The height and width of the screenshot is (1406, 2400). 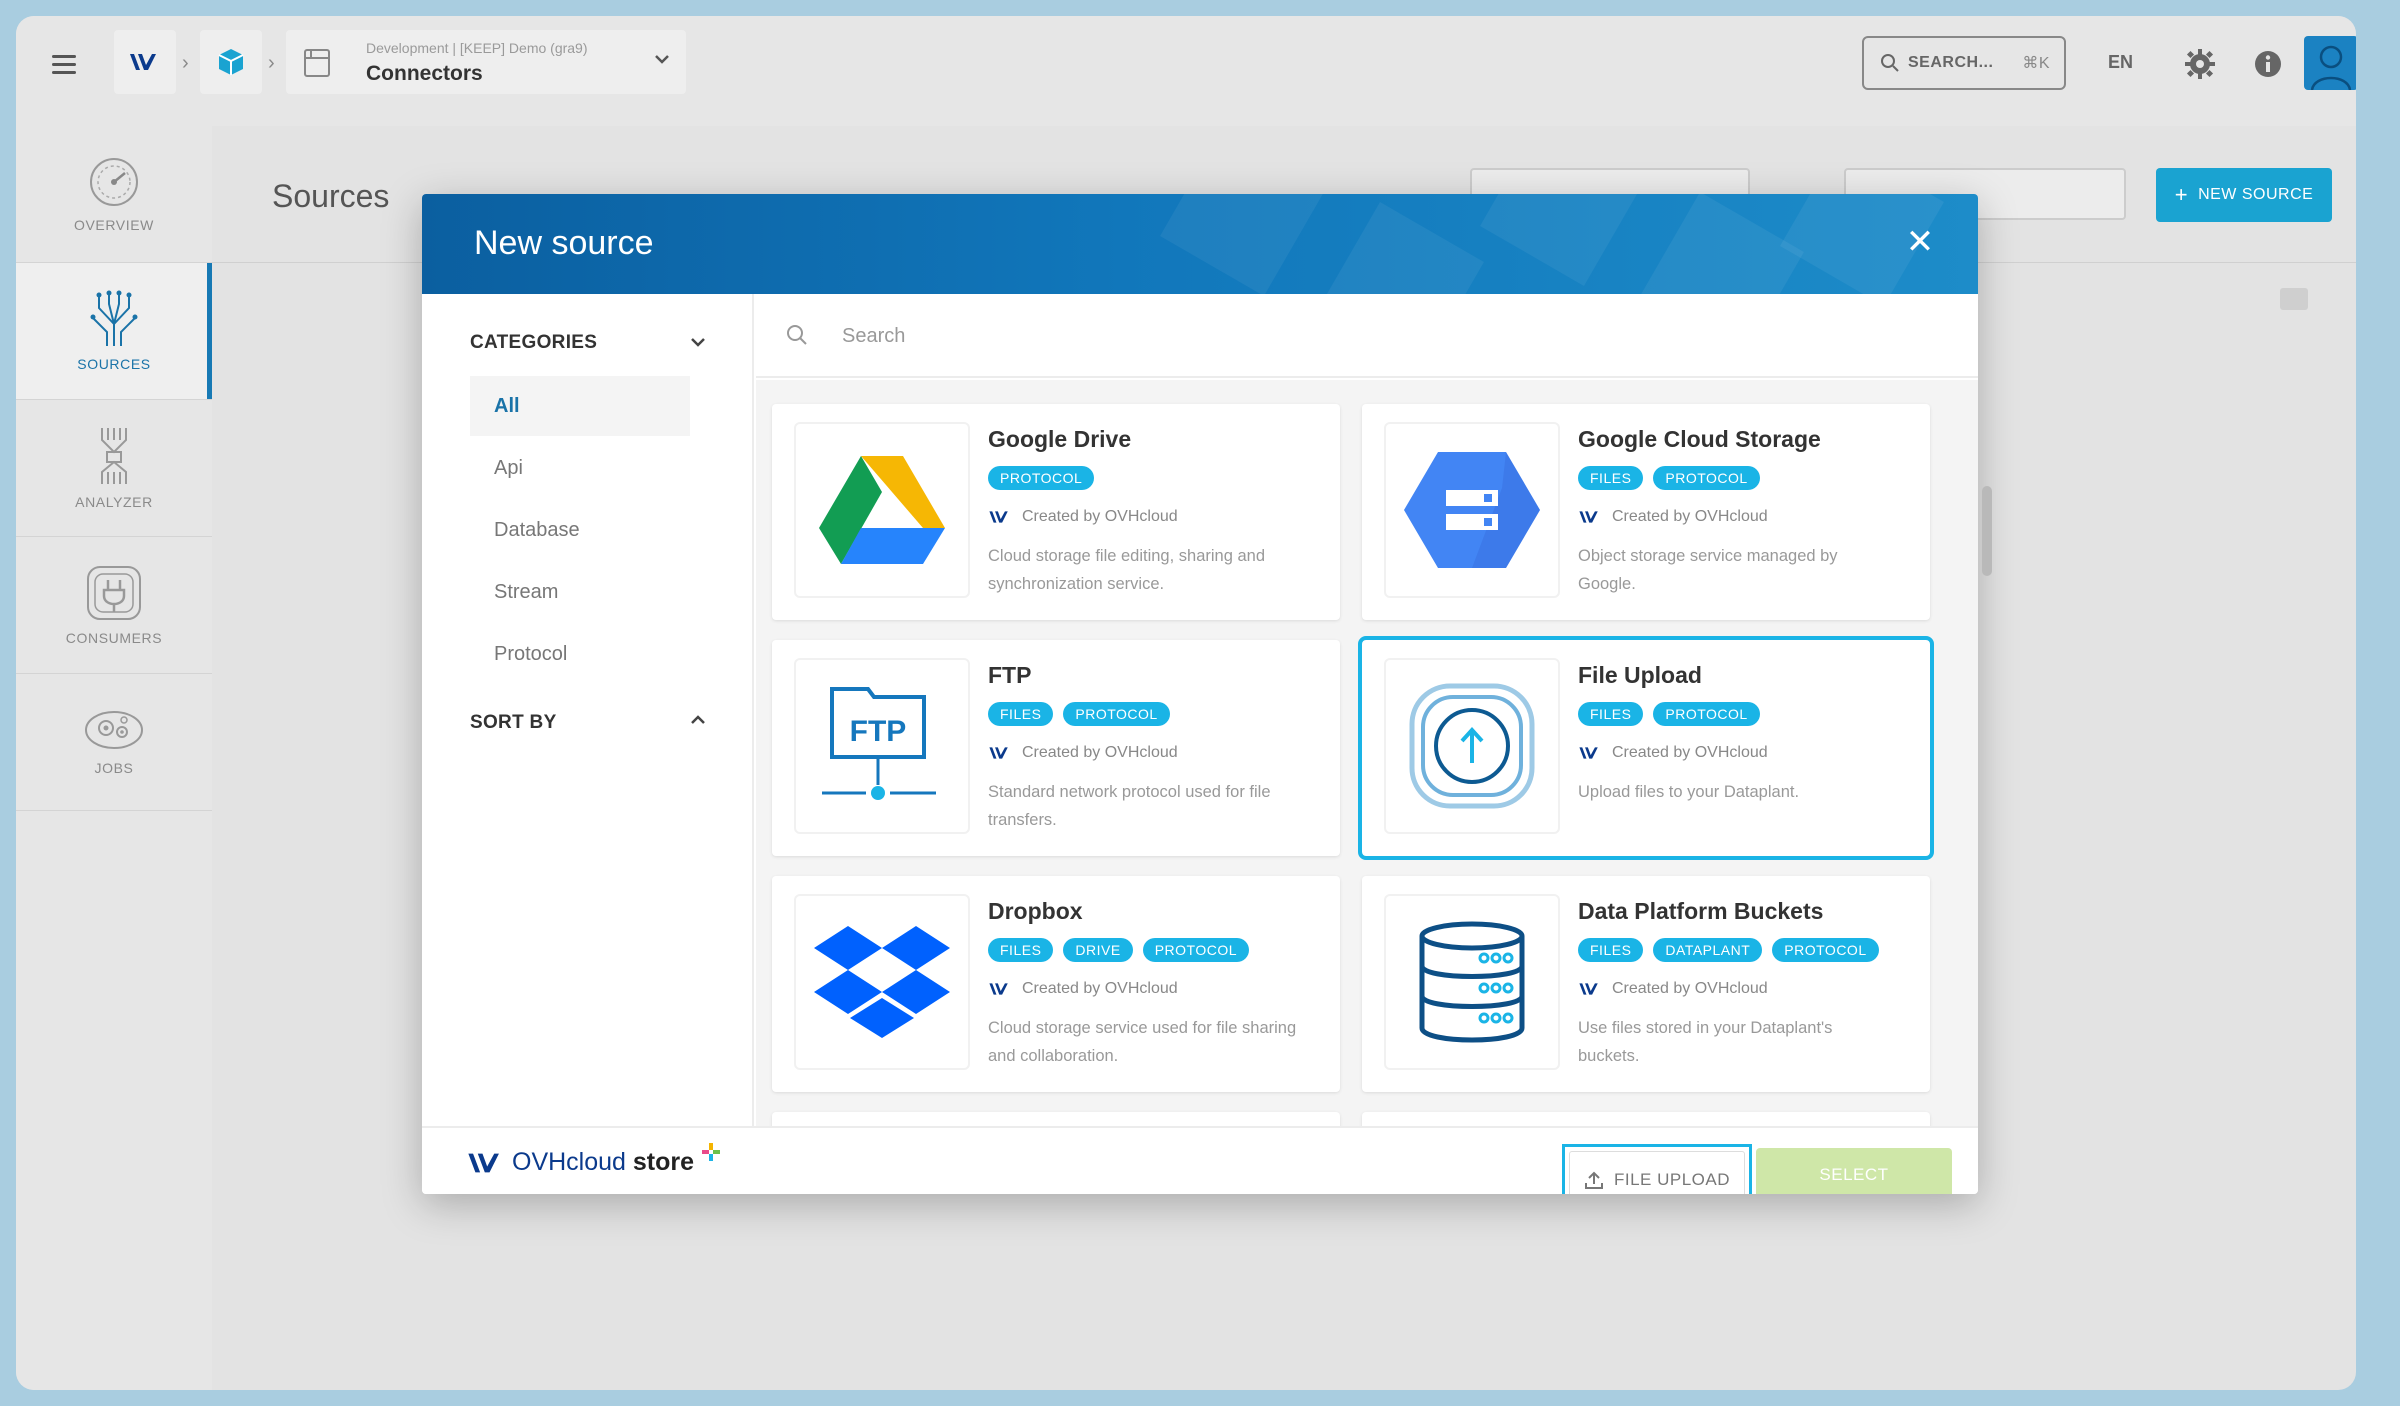 I want to click on info-icon, so click(x=2268, y=64).